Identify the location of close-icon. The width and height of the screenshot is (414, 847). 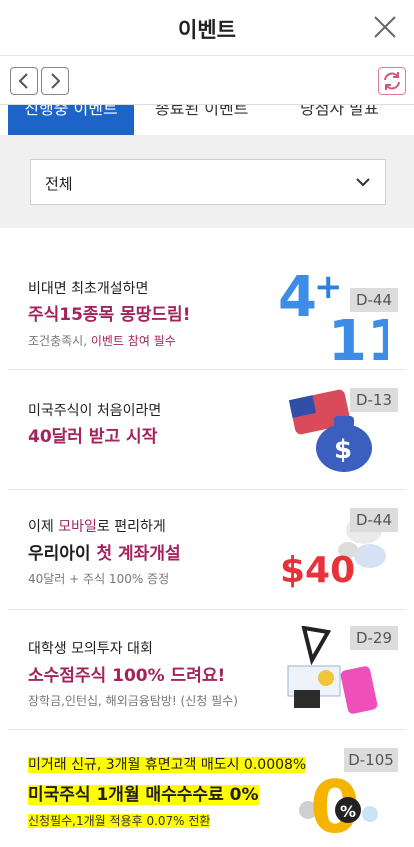
(385, 27).